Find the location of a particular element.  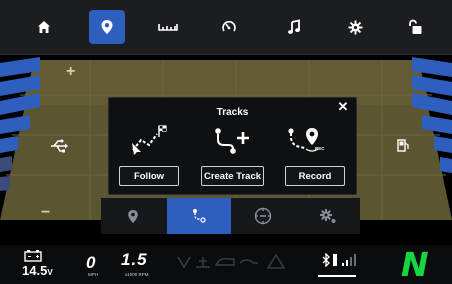

map-pin-icon is located at coordinates (107, 27).